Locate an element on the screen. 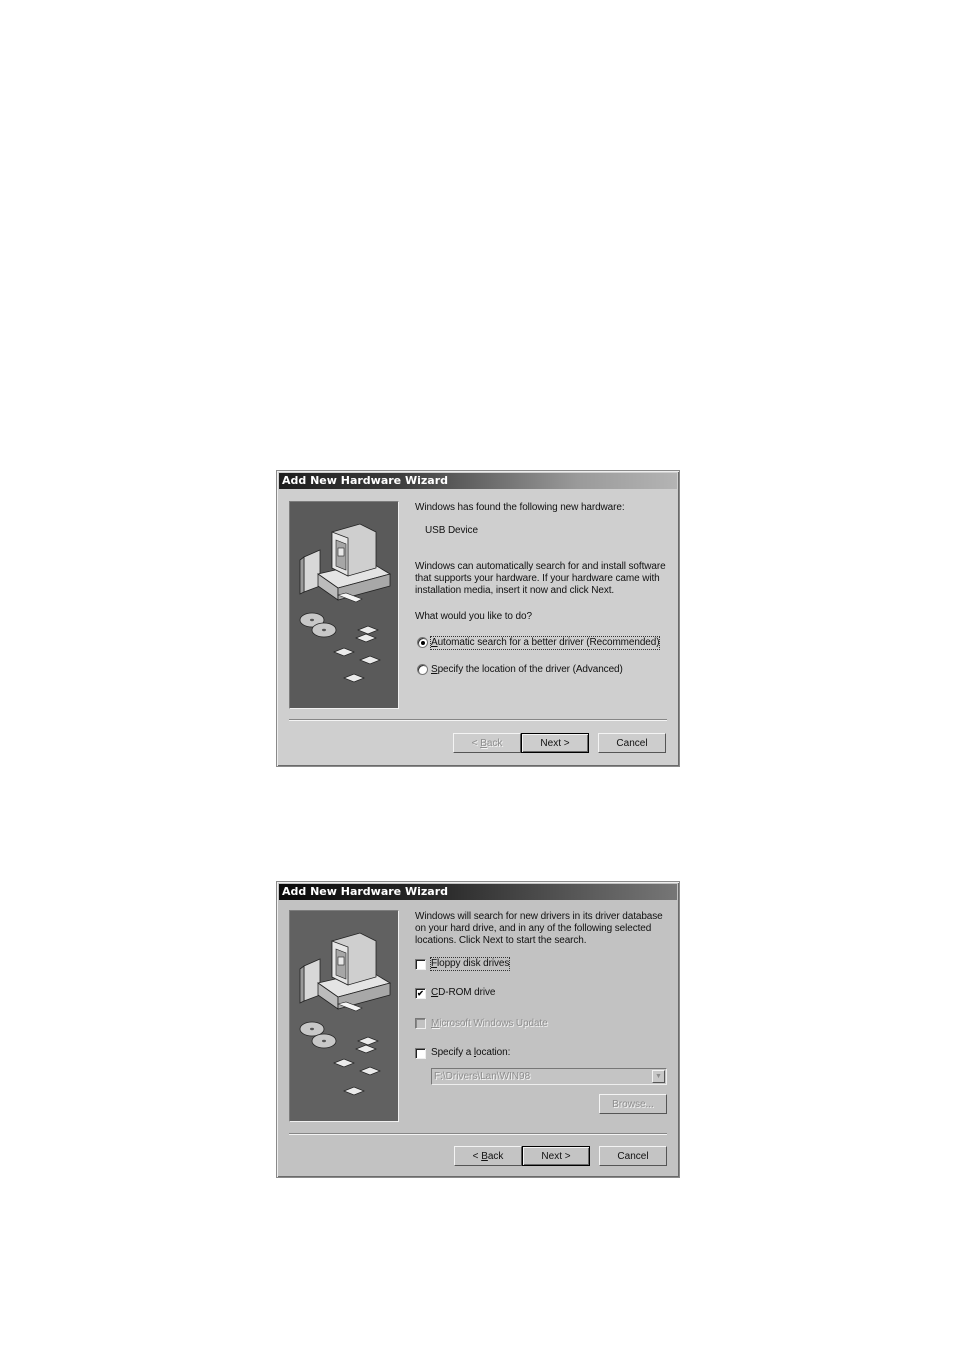 This screenshot has height=1351, width=954. radio-selected-dot is located at coordinates (422, 642).